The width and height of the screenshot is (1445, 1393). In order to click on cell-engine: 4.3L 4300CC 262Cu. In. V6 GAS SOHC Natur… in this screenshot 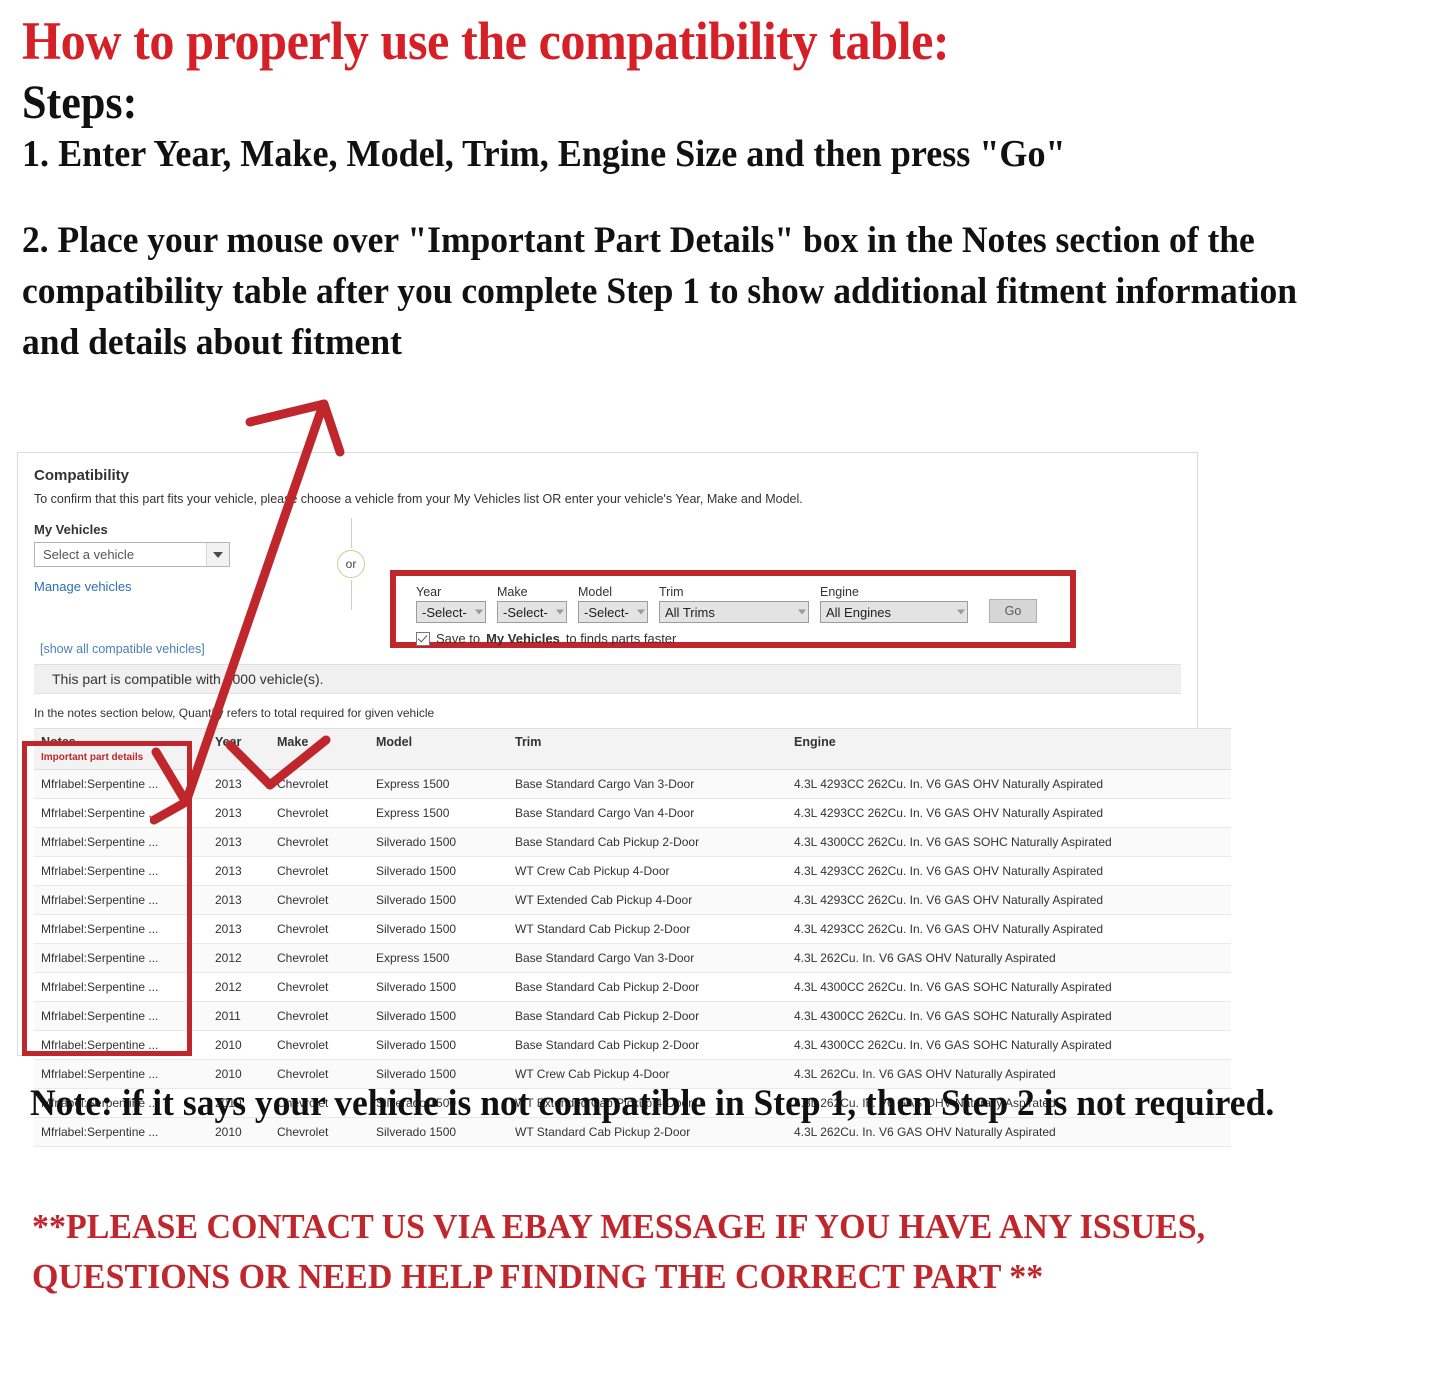, I will do `click(1009, 842)`.